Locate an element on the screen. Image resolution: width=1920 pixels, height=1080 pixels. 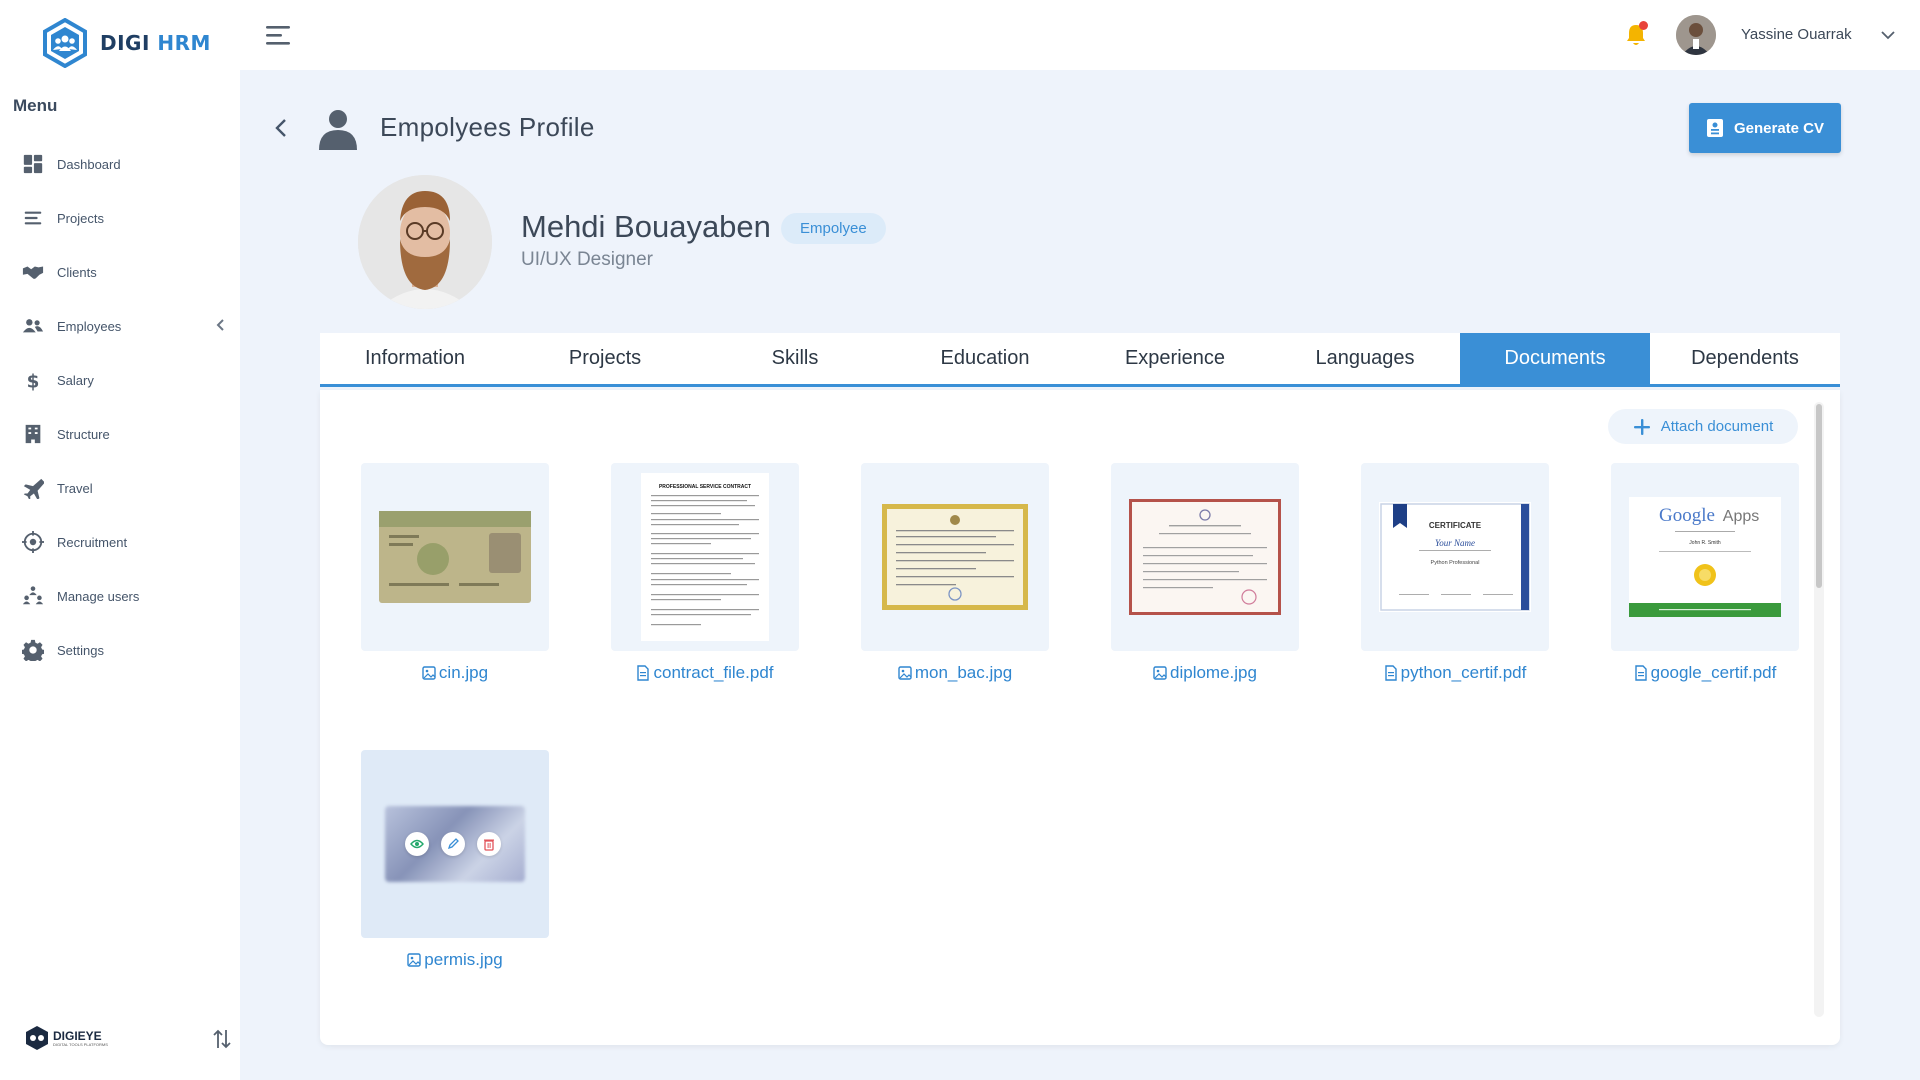
document-thumbnail: Google Apps John R. Smith is located at coordinates (1705, 557).